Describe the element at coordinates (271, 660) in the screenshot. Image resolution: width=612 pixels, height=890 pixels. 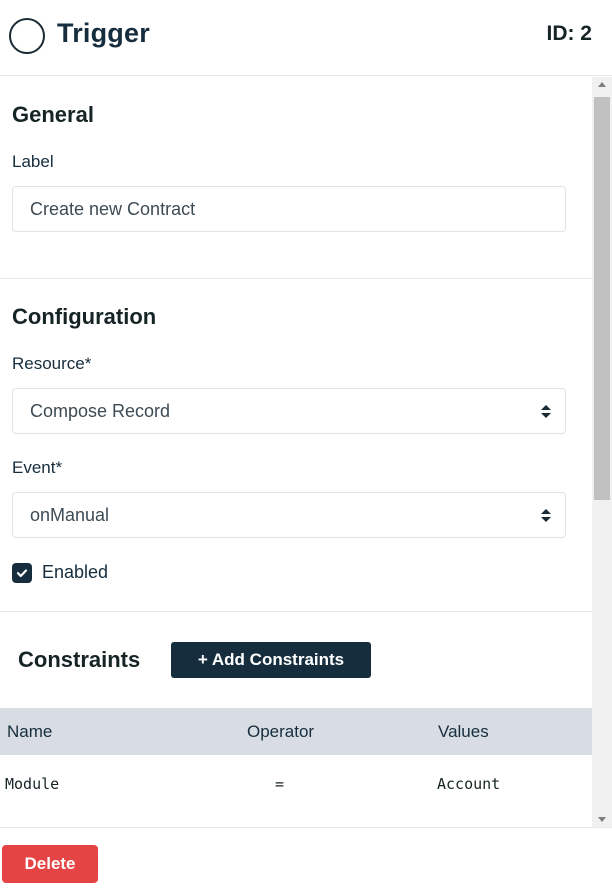
I see `add-constraints-button: + Add Constraints` at that location.